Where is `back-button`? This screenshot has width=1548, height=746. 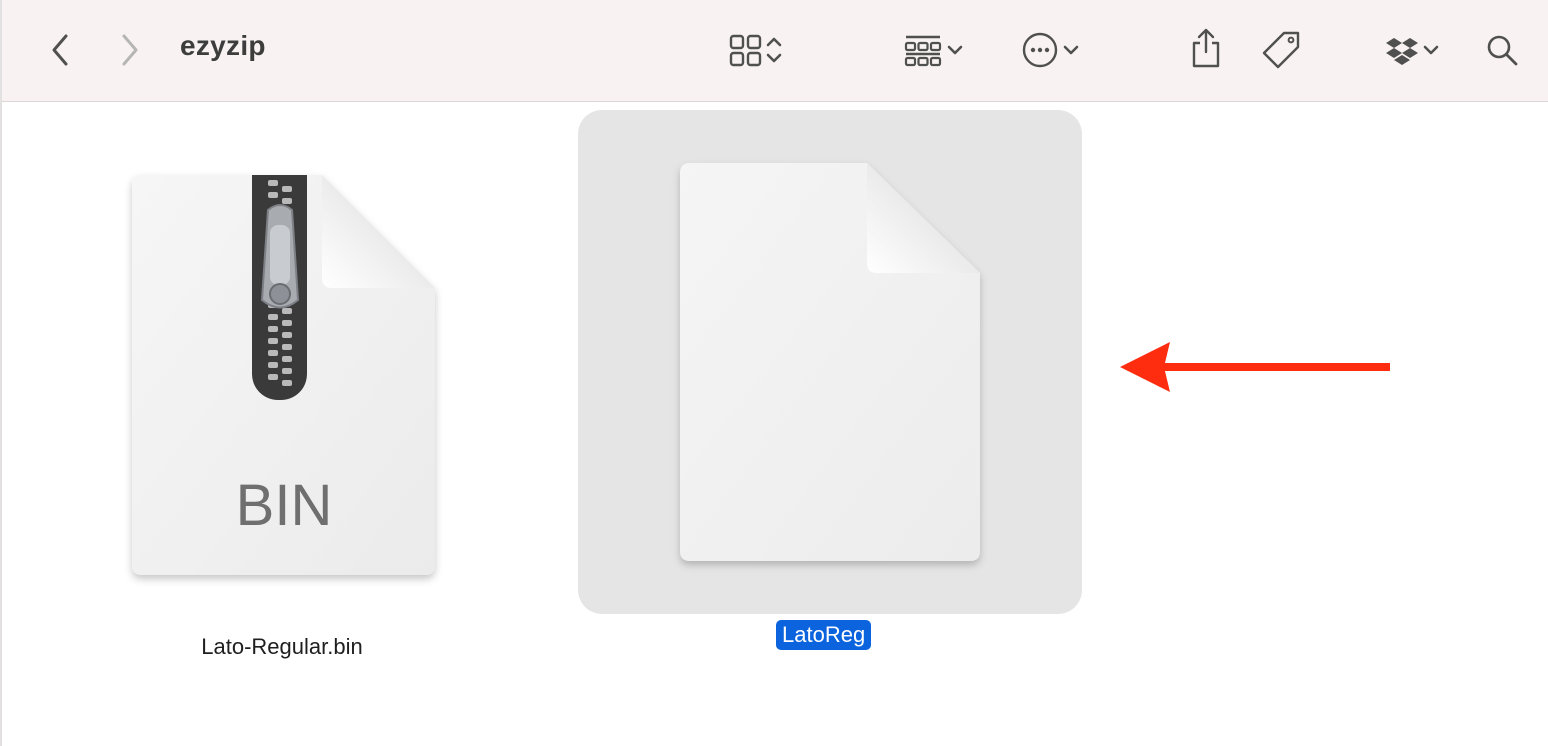 back-button is located at coordinates (60, 50).